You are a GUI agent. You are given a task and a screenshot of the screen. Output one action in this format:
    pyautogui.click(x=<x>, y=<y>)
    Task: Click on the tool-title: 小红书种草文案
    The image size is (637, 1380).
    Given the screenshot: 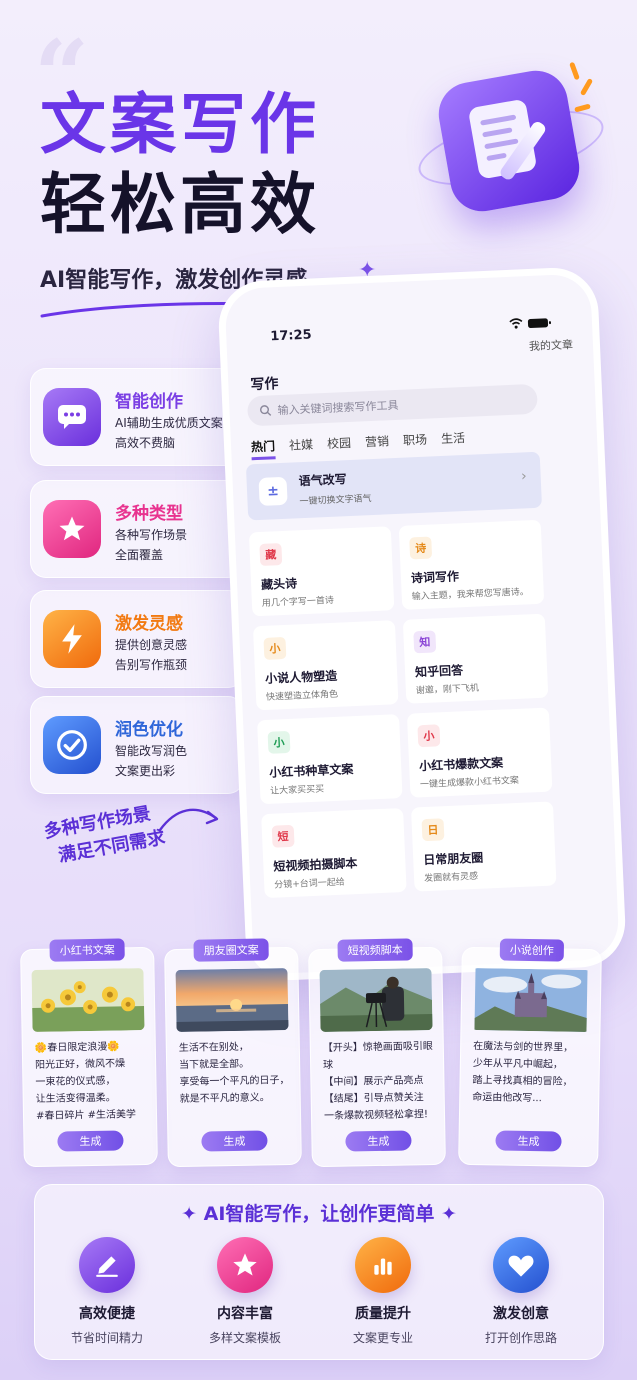 What is the action you would take?
    pyautogui.click(x=311, y=771)
    